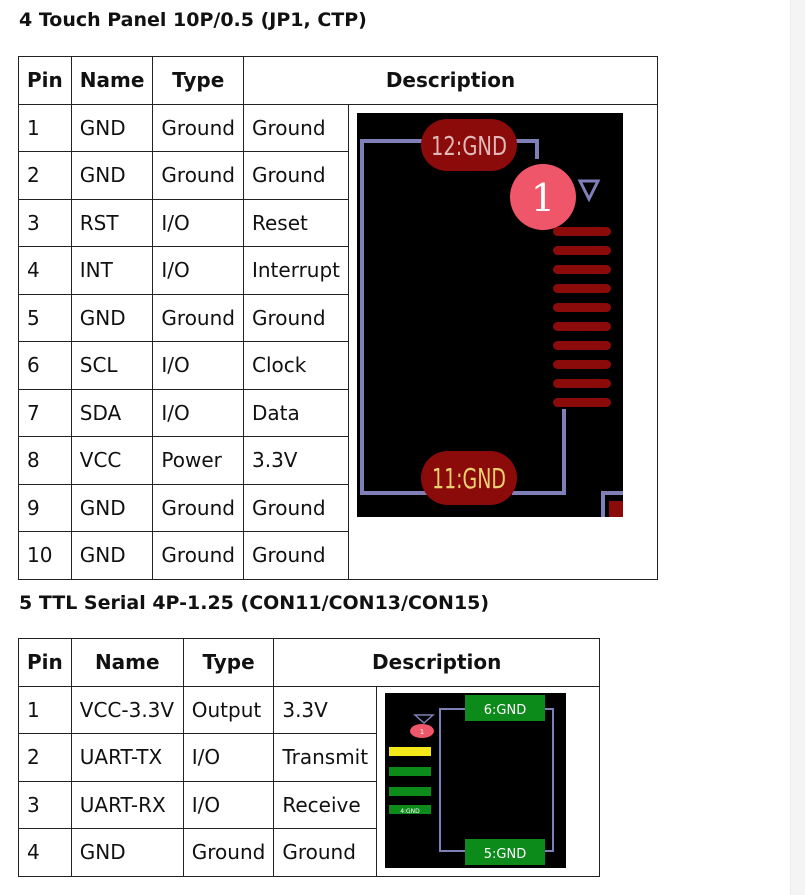 The image size is (805, 895). I want to click on pin-cell: 9, so click(45, 507).